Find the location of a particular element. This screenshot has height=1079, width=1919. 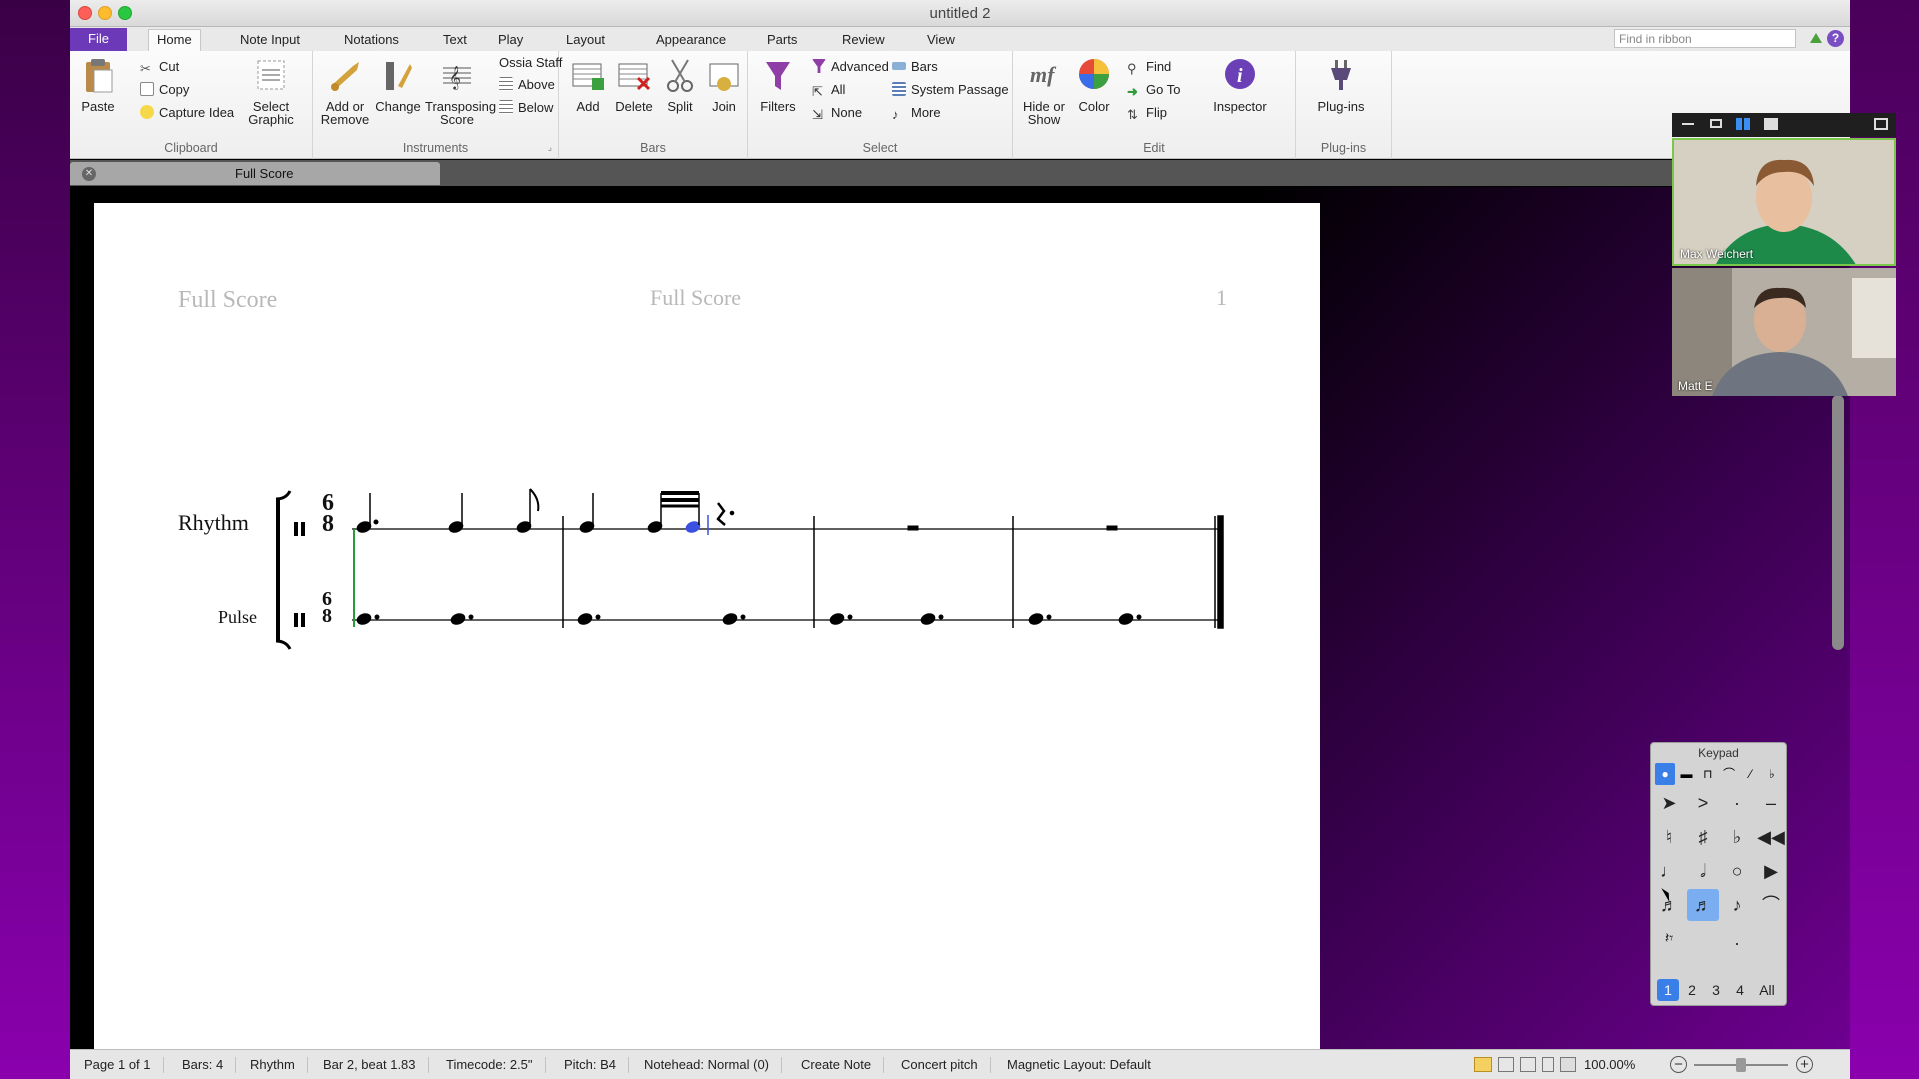

vertical-view-icon is located at coordinates (1548, 1064).